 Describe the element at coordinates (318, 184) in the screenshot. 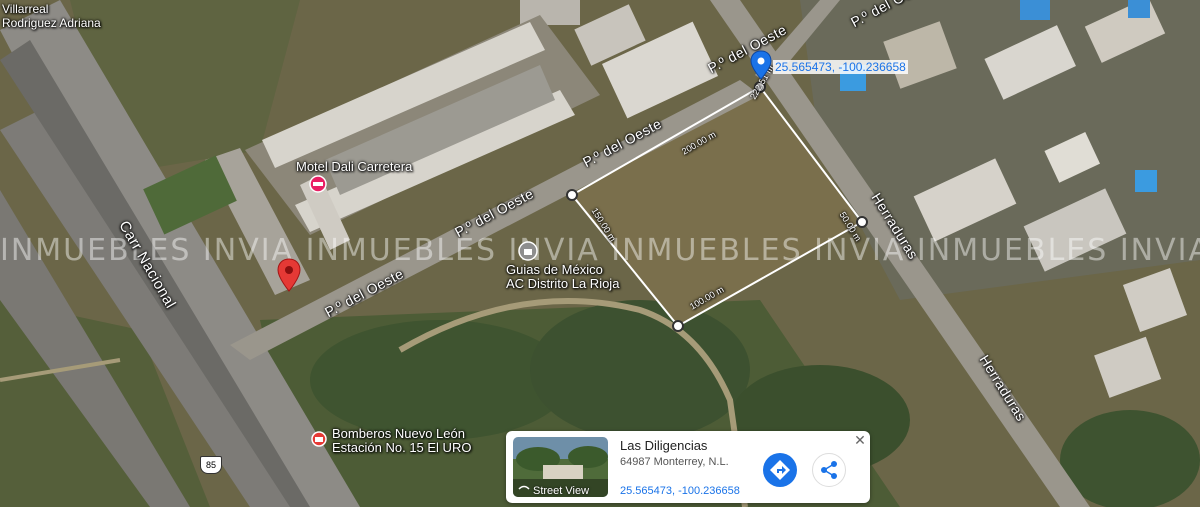

I see `hotel-icon` at that location.